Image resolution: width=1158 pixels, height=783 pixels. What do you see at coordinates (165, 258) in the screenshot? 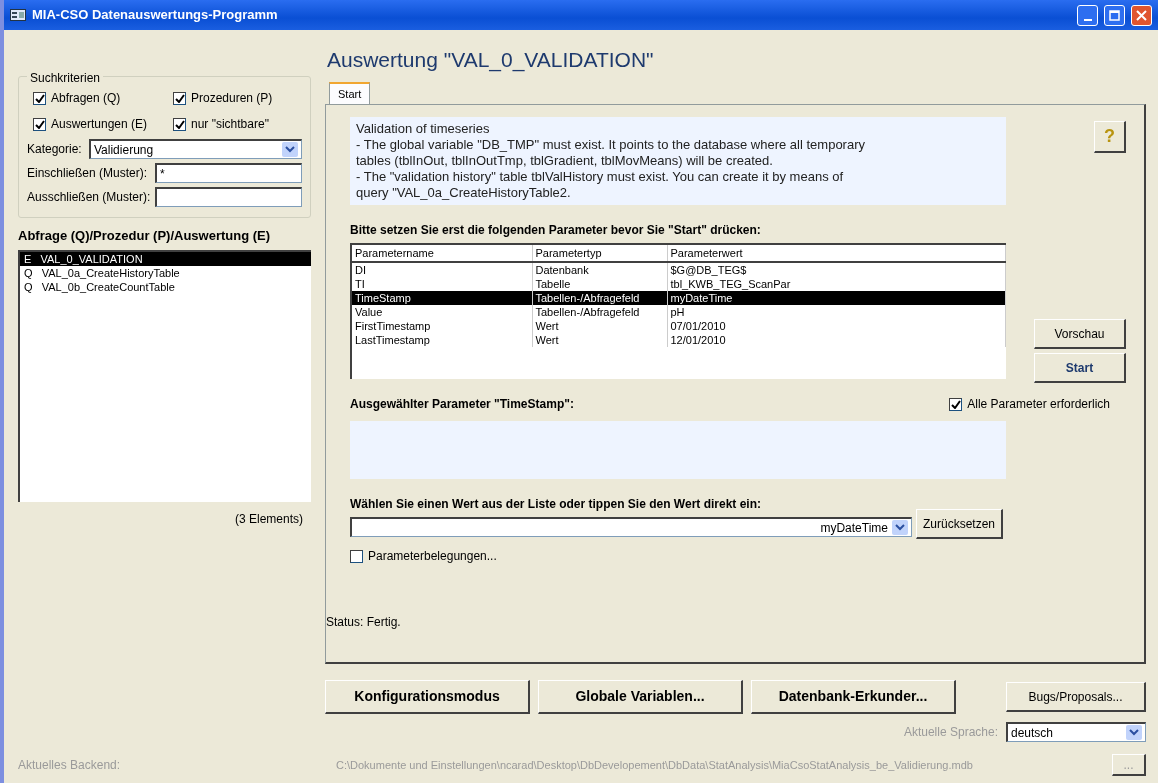
I see `list-item: E VAL_0_VALIDATION` at bounding box center [165, 258].